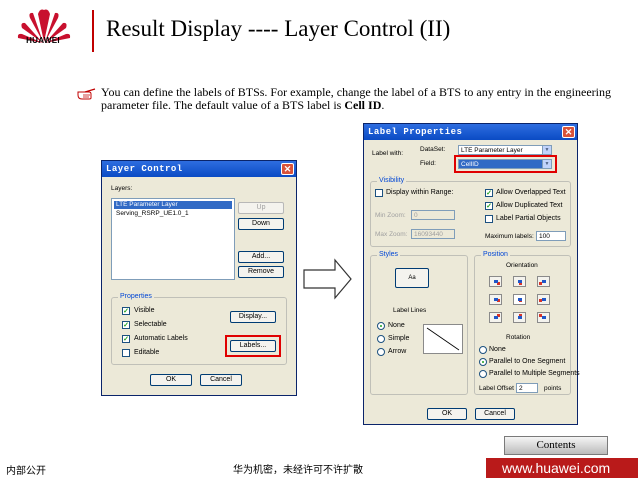  What do you see at coordinates (553, 388) in the screenshot?
I see `label-offset-unit: points` at bounding box center [553, 388].